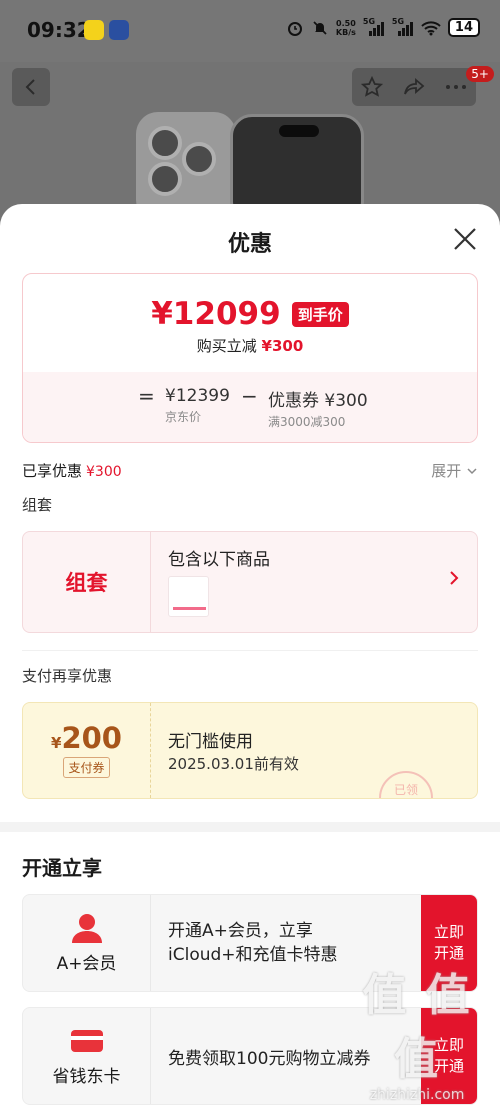  What do you see at coordinates (374, 27) in the screenshot?
I see `signal-icon-1: 5G` at bounding box center [374, 27].